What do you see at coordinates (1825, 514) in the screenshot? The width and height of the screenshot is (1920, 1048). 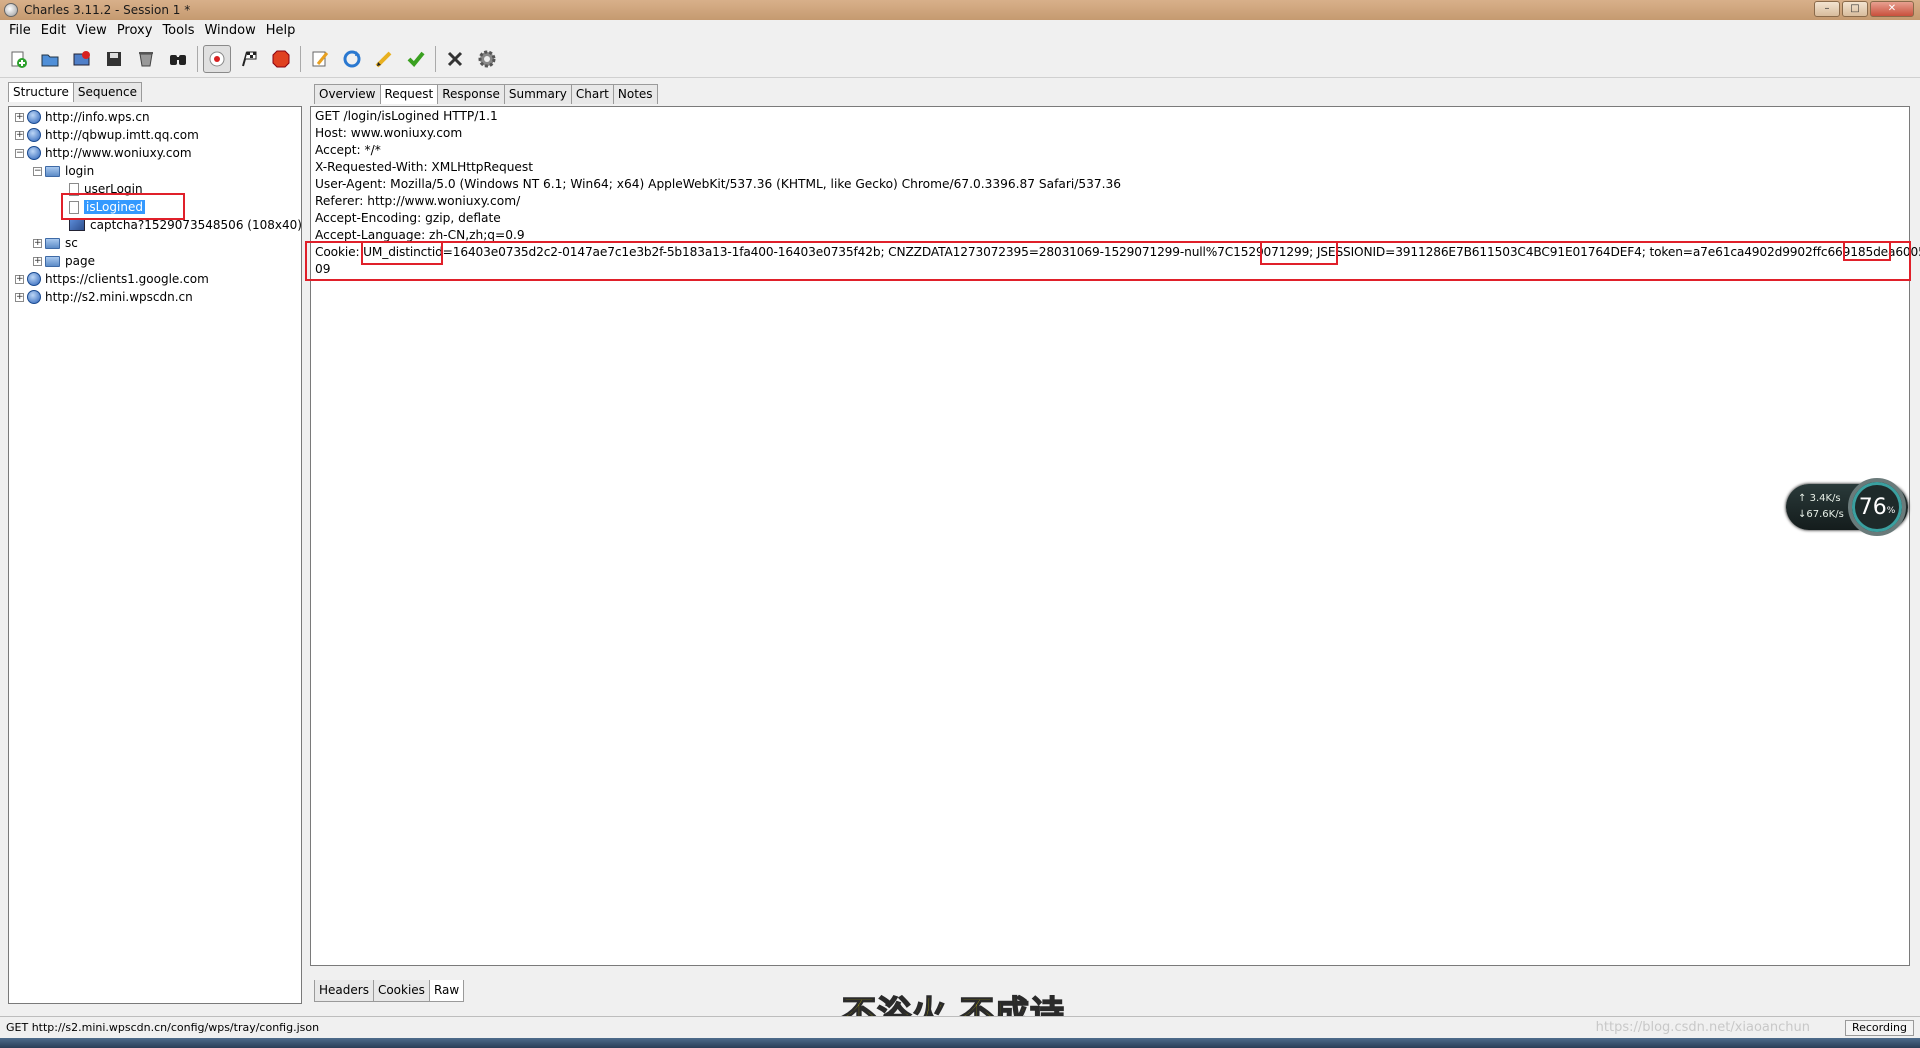 I see `download-speed: 67.6K/s` at bounding box center [1825, 514].